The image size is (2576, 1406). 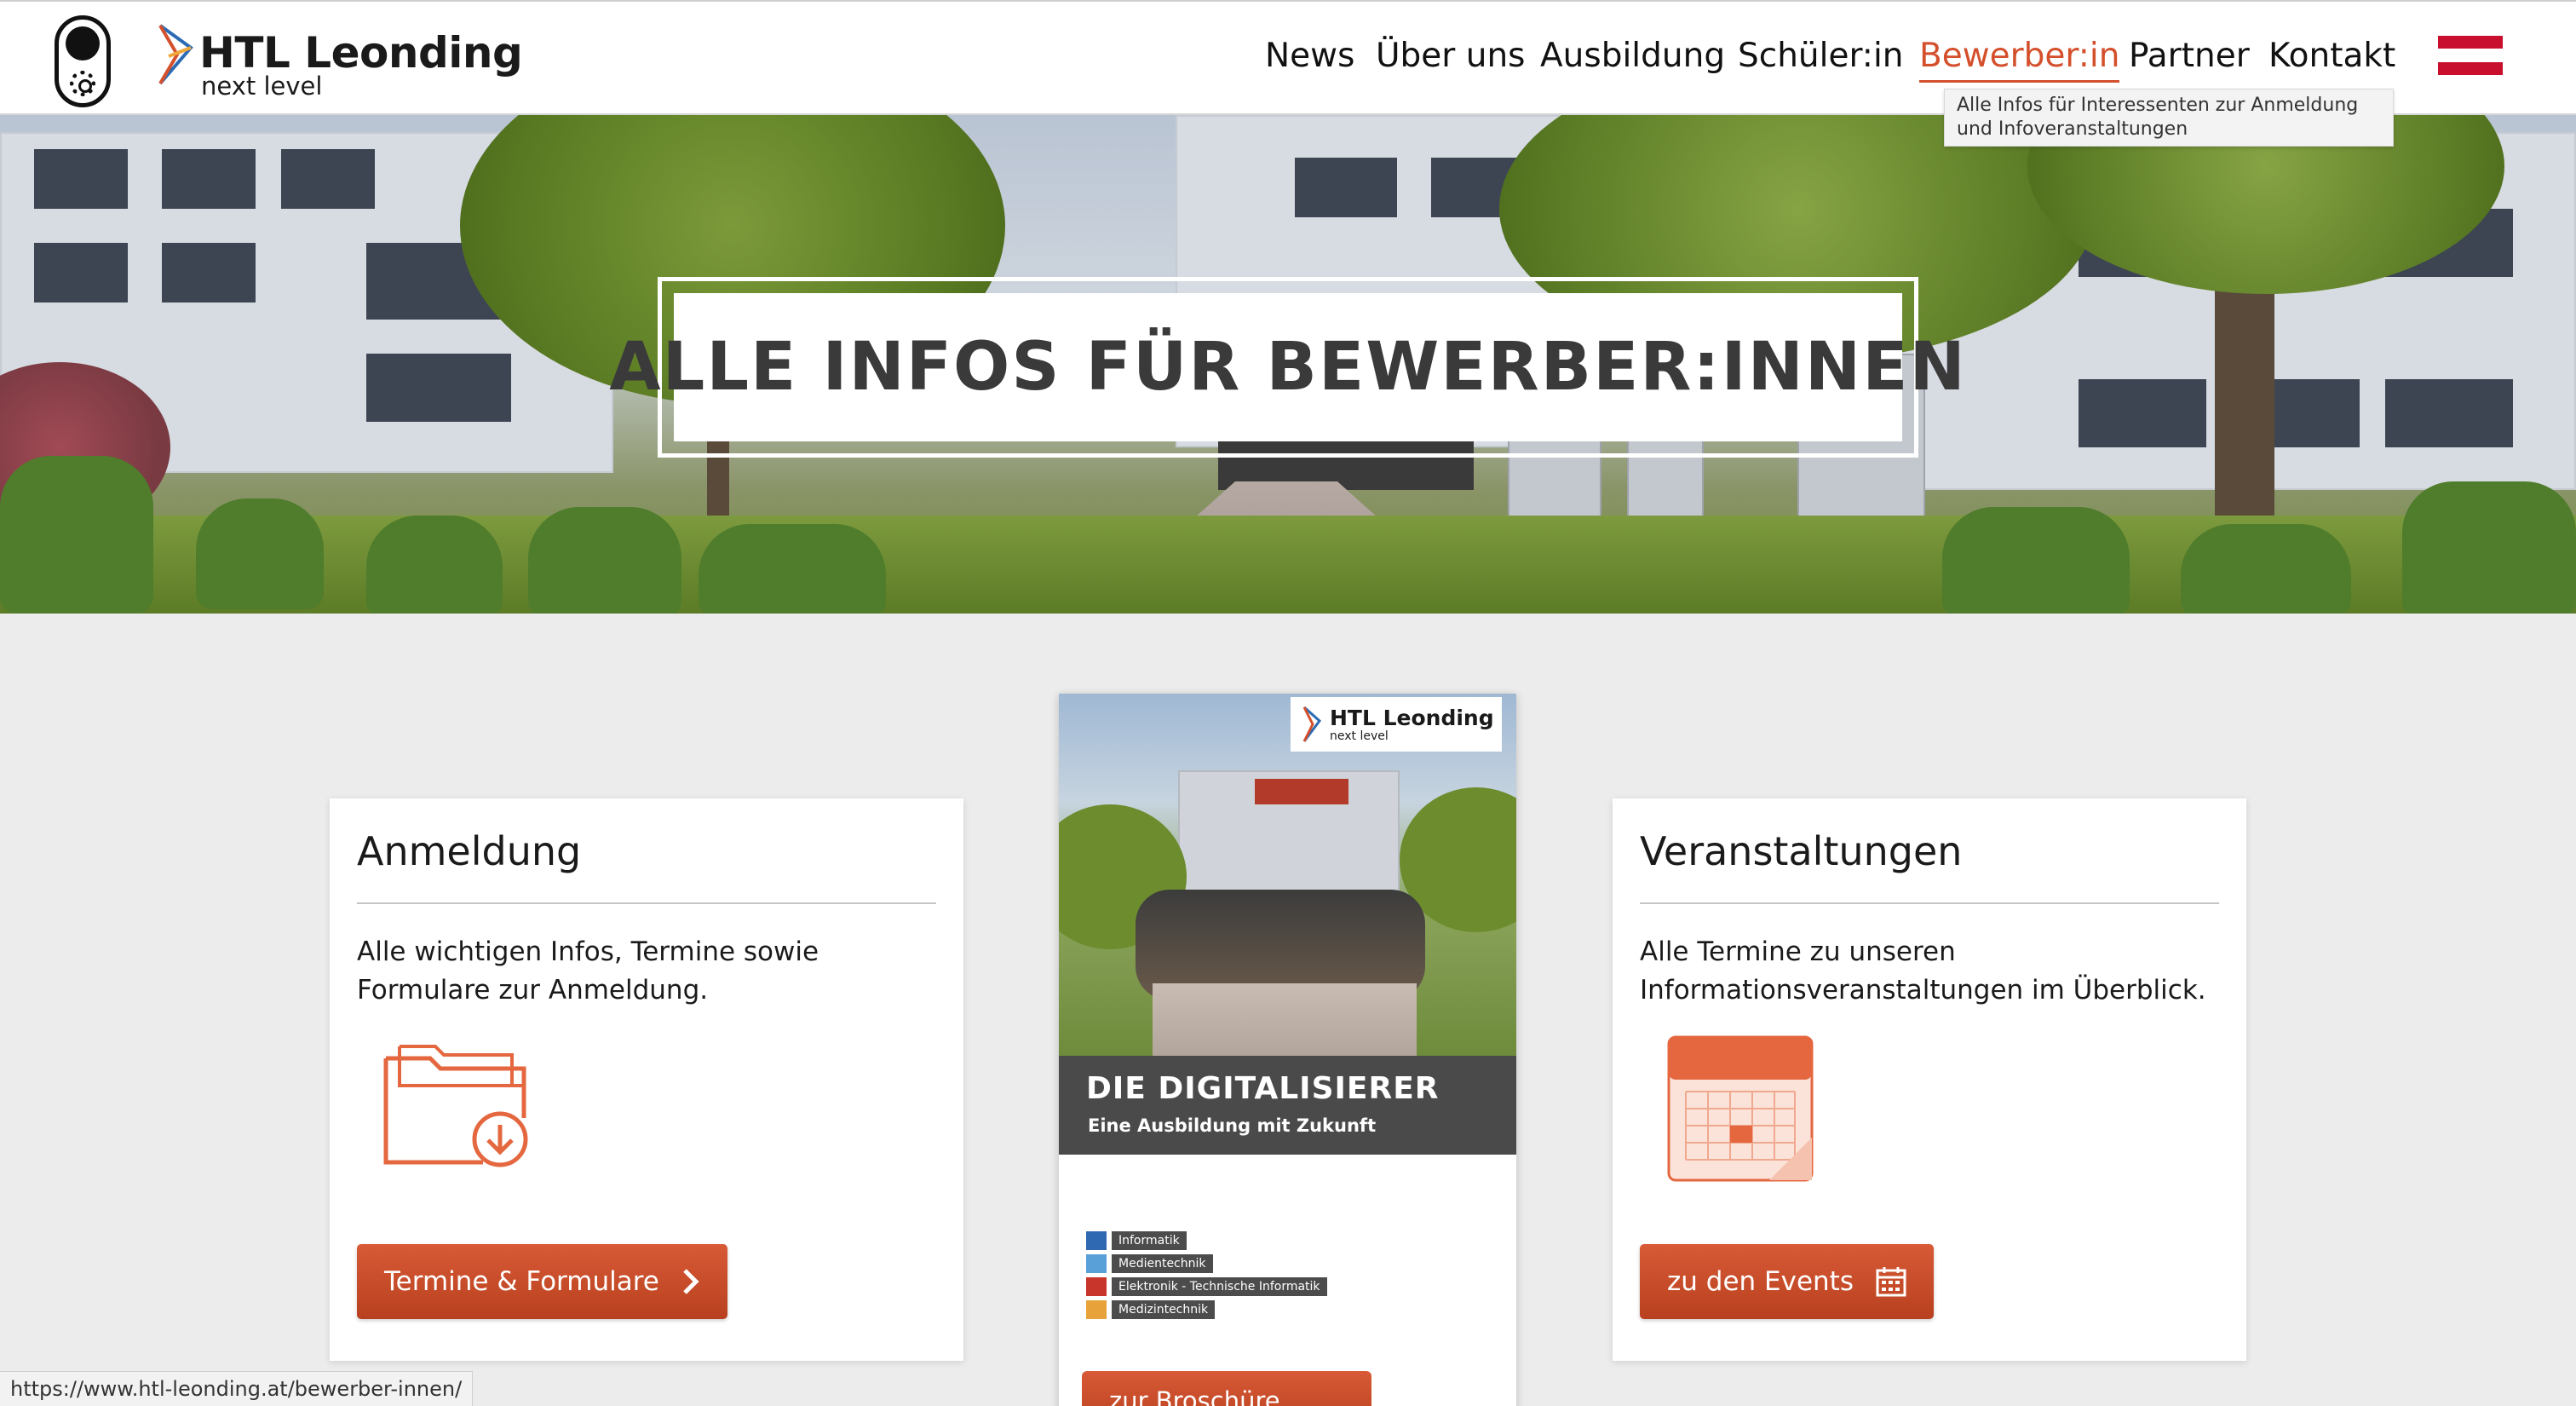 I want to click on hero-title-frame: ALLE INFOS FÜR BEWERBER:INNEN, so click(x=1287, y=367).